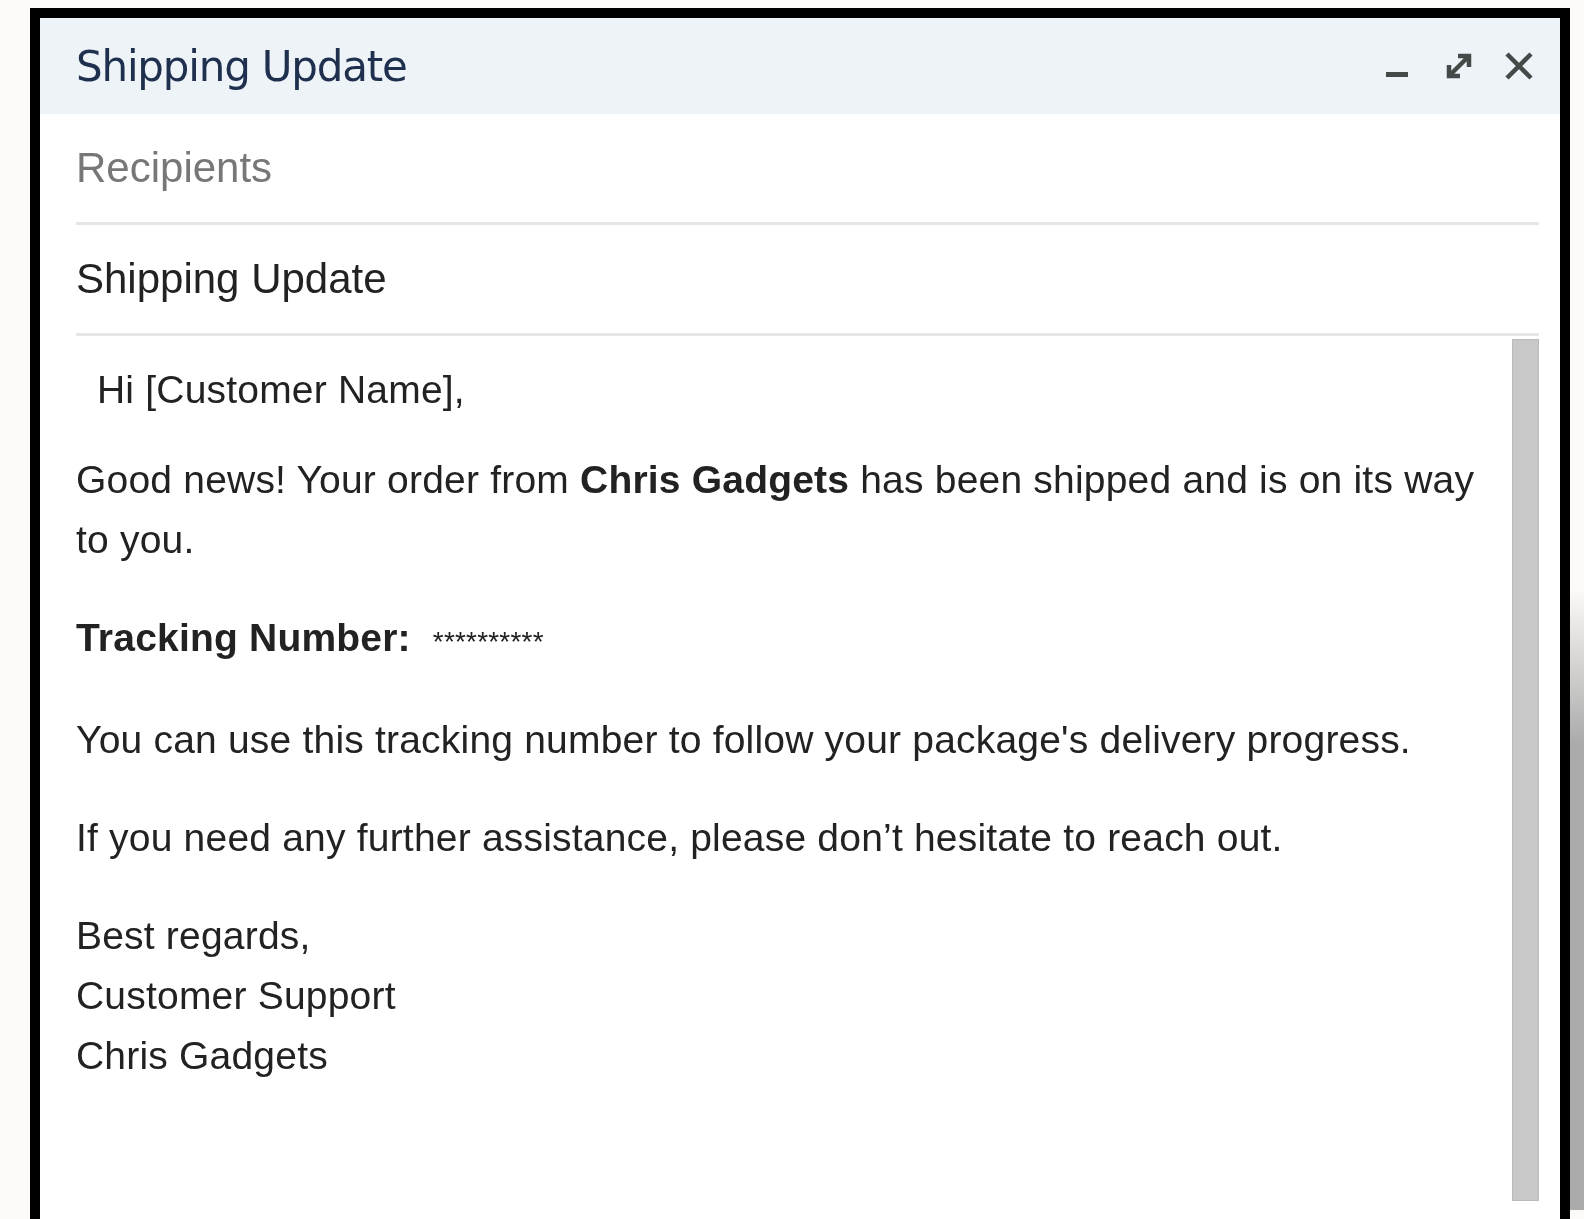 This screenshot has height=1219, width=1584. What do you see at coordinates (281, 389) in the screenshot?
I see `greeting-text: Hi [Customer Name],` at bounding box center [281, 389].